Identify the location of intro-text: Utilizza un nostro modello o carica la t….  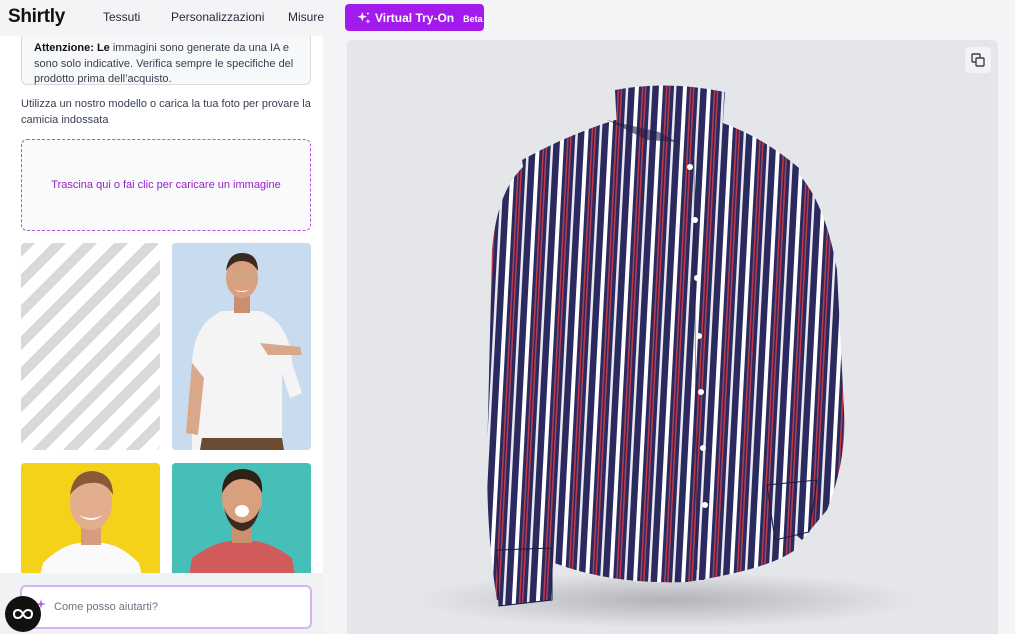
(166, 112).